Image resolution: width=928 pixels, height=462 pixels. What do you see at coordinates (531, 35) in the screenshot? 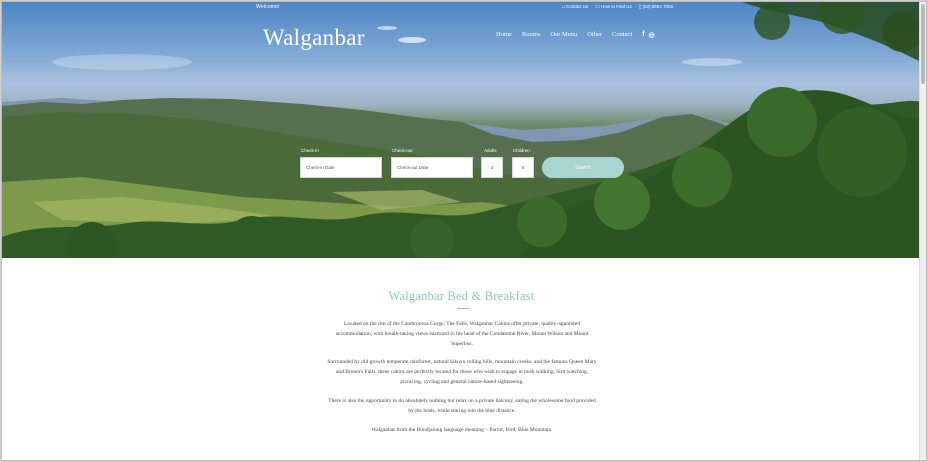
I see `nav-rooms: Rooms` at bounding box center [531, 35].